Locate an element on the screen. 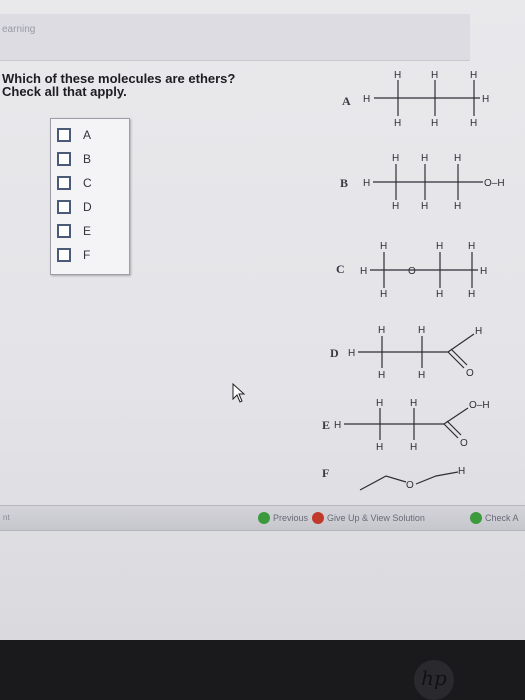  give-up-icon is located at coordinates (318, 518).